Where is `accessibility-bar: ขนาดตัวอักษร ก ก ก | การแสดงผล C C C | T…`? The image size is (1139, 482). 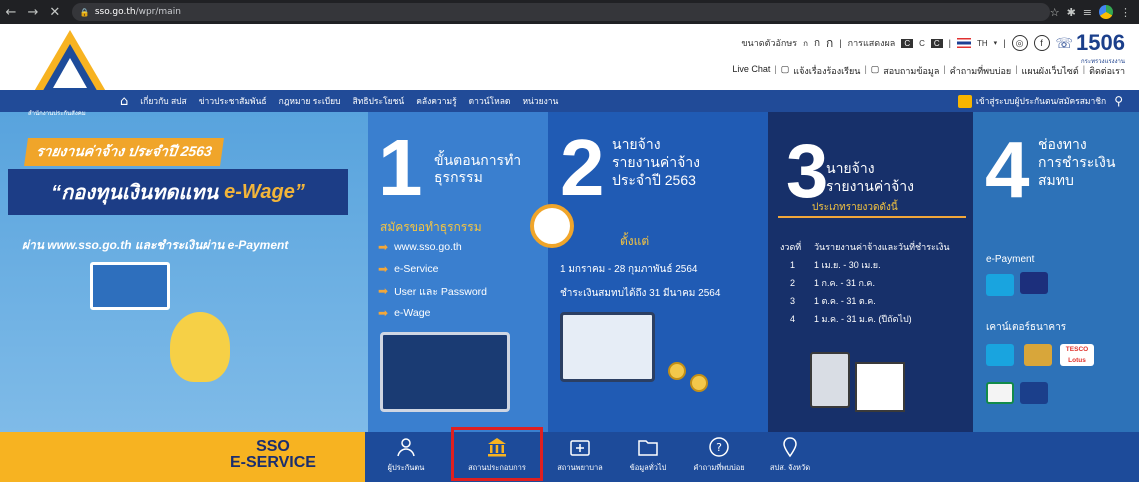 accessibility-bar: ขนาดตัวอักษร ก ก ก | การแสดงผล C C C | T… is located at coordinates (933, 48).